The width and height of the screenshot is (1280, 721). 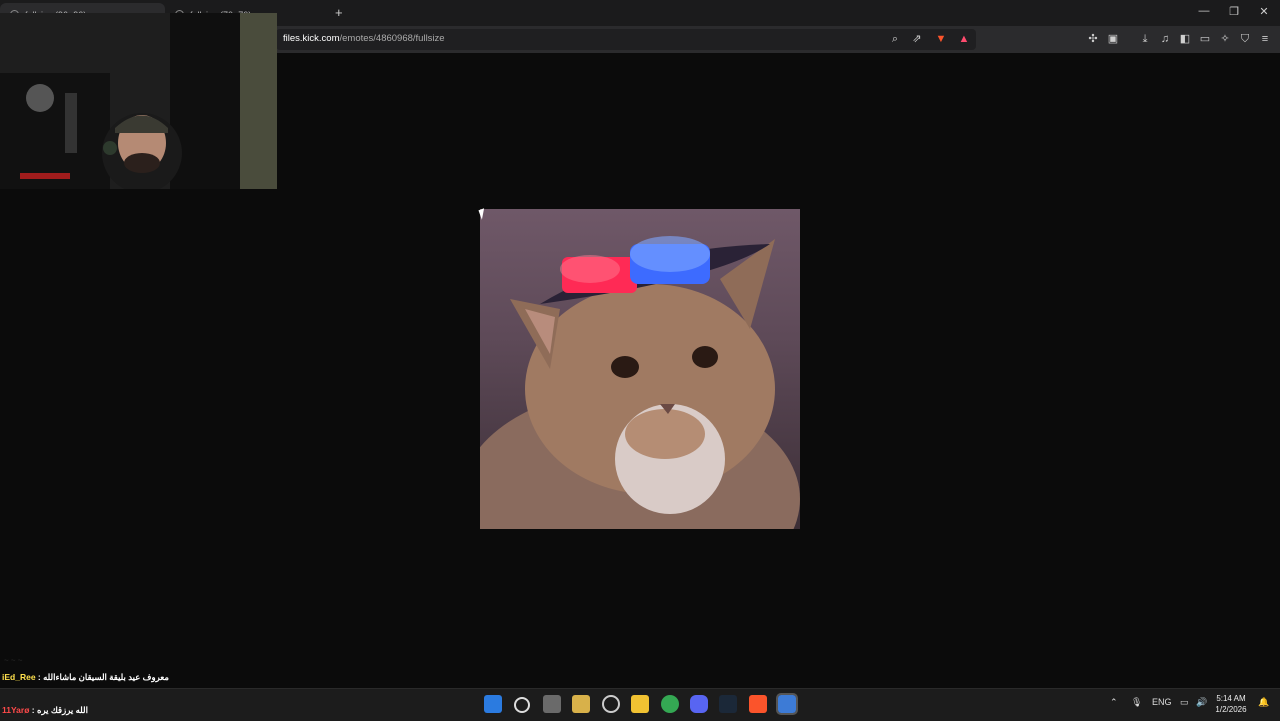 I want to click on network-icon: ▭, so click(x=1184, y=702).